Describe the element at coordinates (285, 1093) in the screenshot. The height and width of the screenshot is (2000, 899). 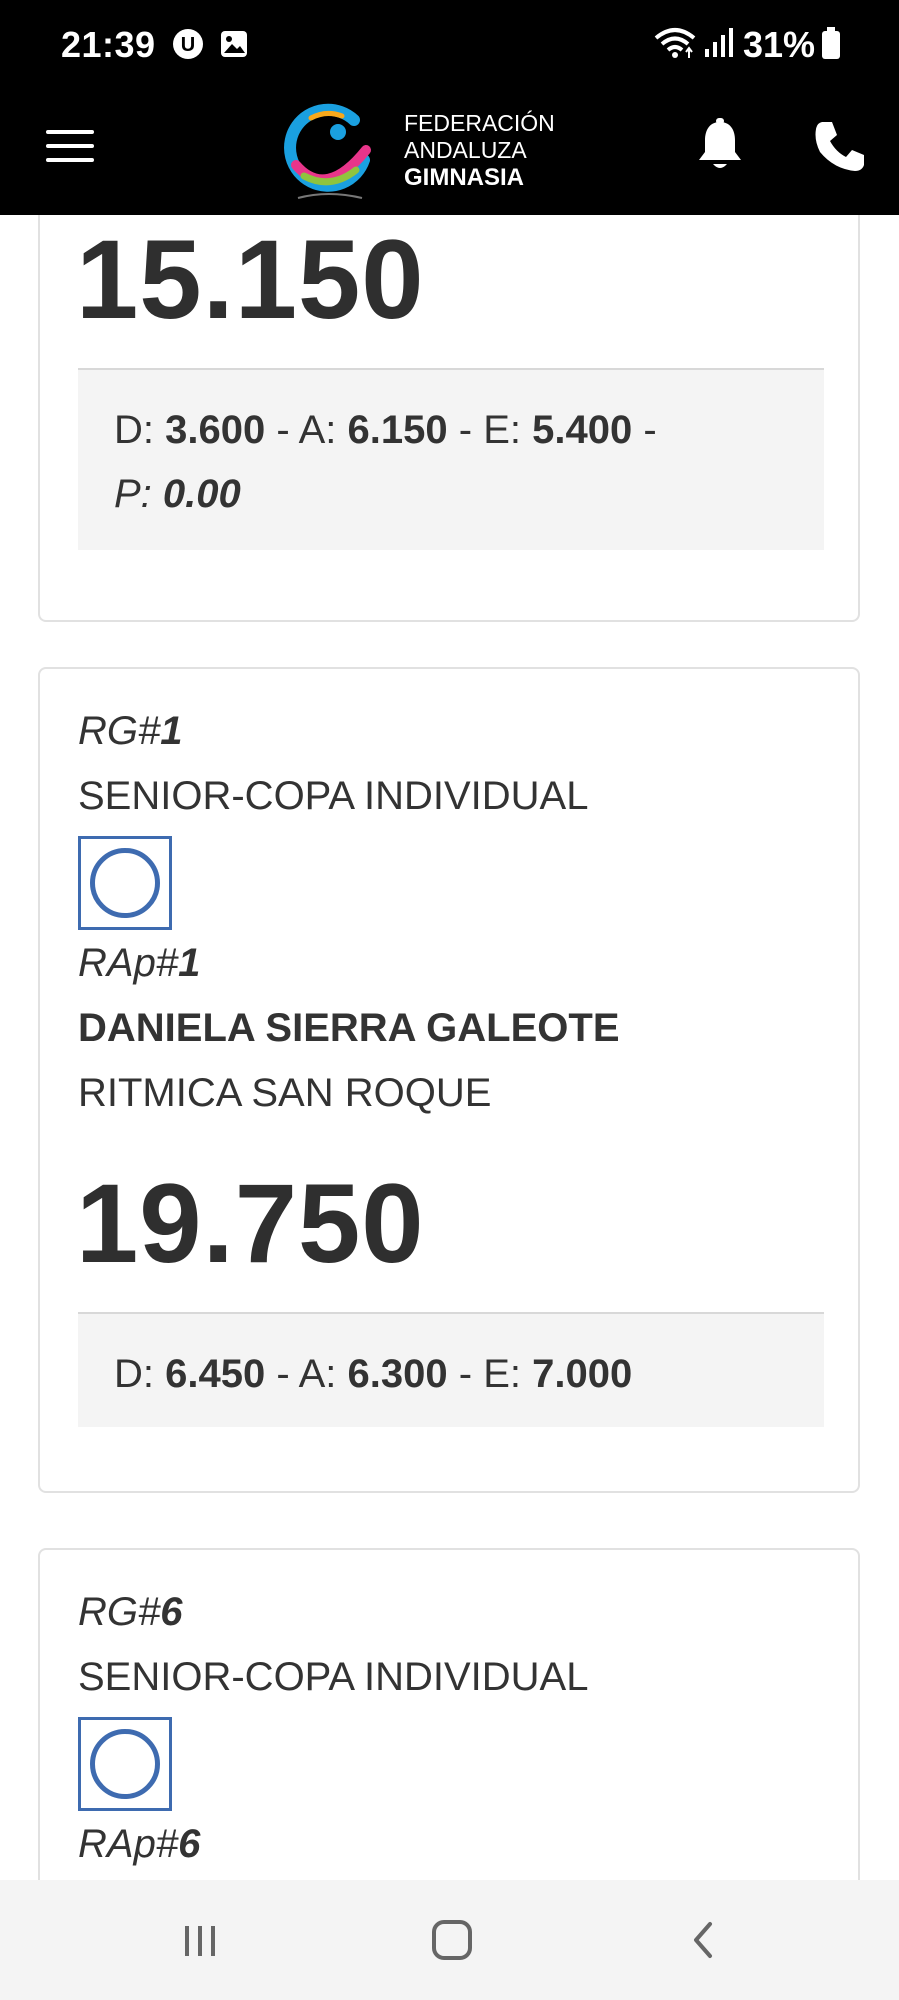
I see `club-name: RITMICA SAN ROQUE` at that location.